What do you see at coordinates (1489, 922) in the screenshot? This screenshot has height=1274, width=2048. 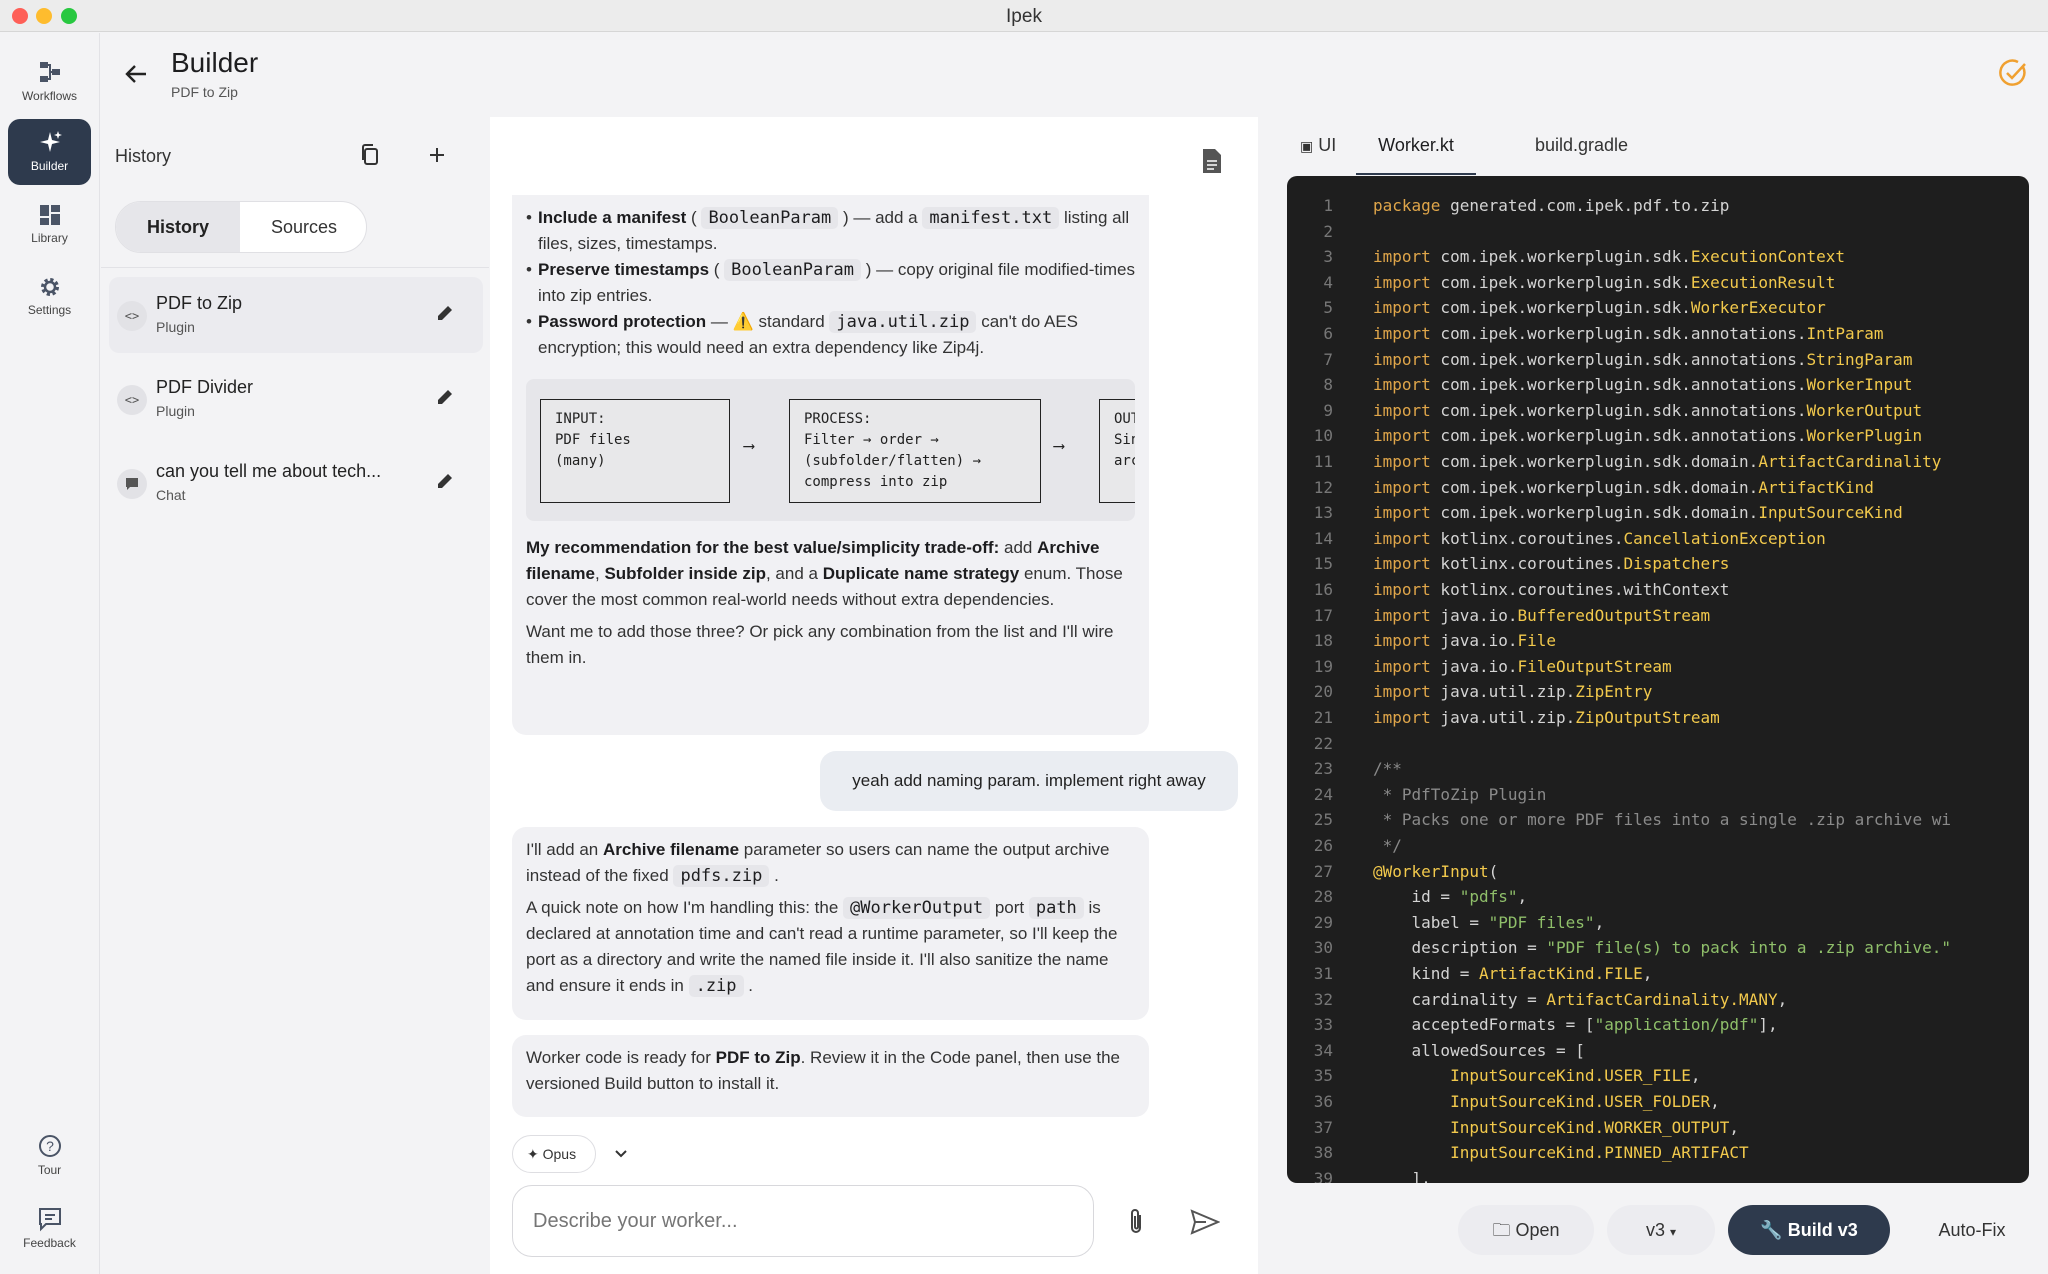 I see `code-line: label = "PDF files",` at bounding box center [1489, 922].